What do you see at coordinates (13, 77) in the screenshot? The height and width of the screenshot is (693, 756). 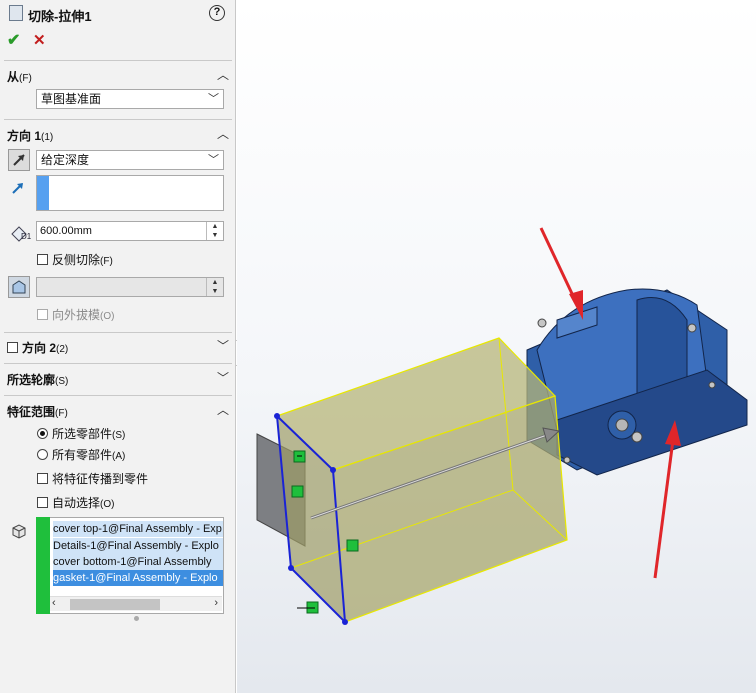 I see `from-section-title: 从` at bounding box center [13, 77].